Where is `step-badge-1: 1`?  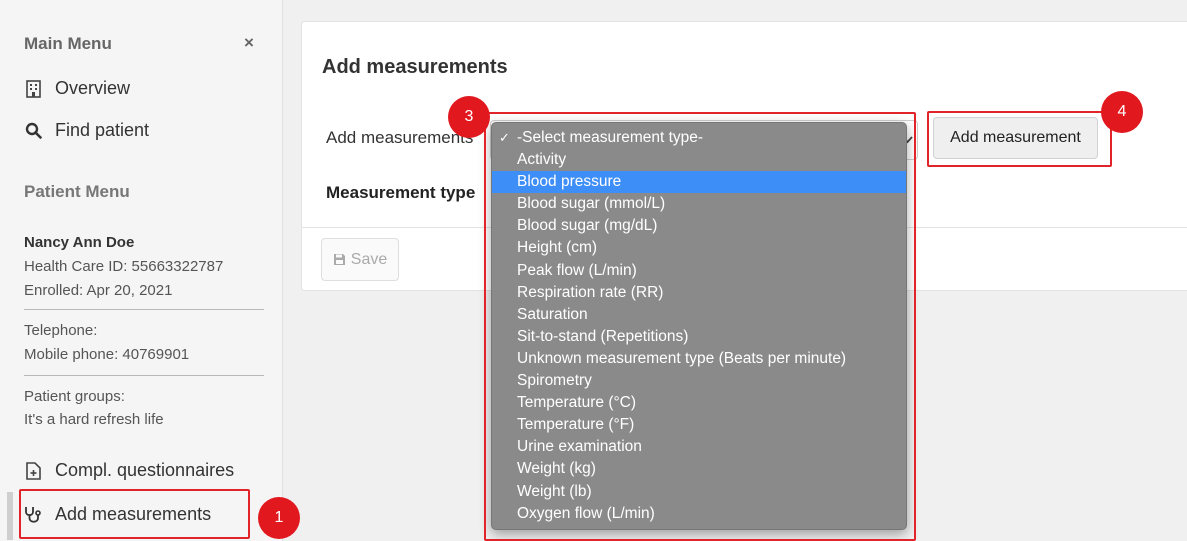 step-badge-1: 1 is located at coordinates (279, 518).